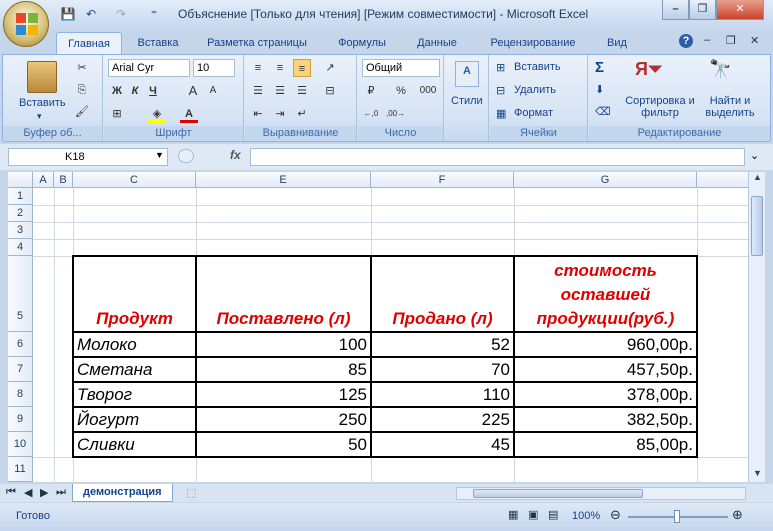  Describe the element at coordinates (20, 213) in the screenshot. I see `row-header-2: 2` at that location.